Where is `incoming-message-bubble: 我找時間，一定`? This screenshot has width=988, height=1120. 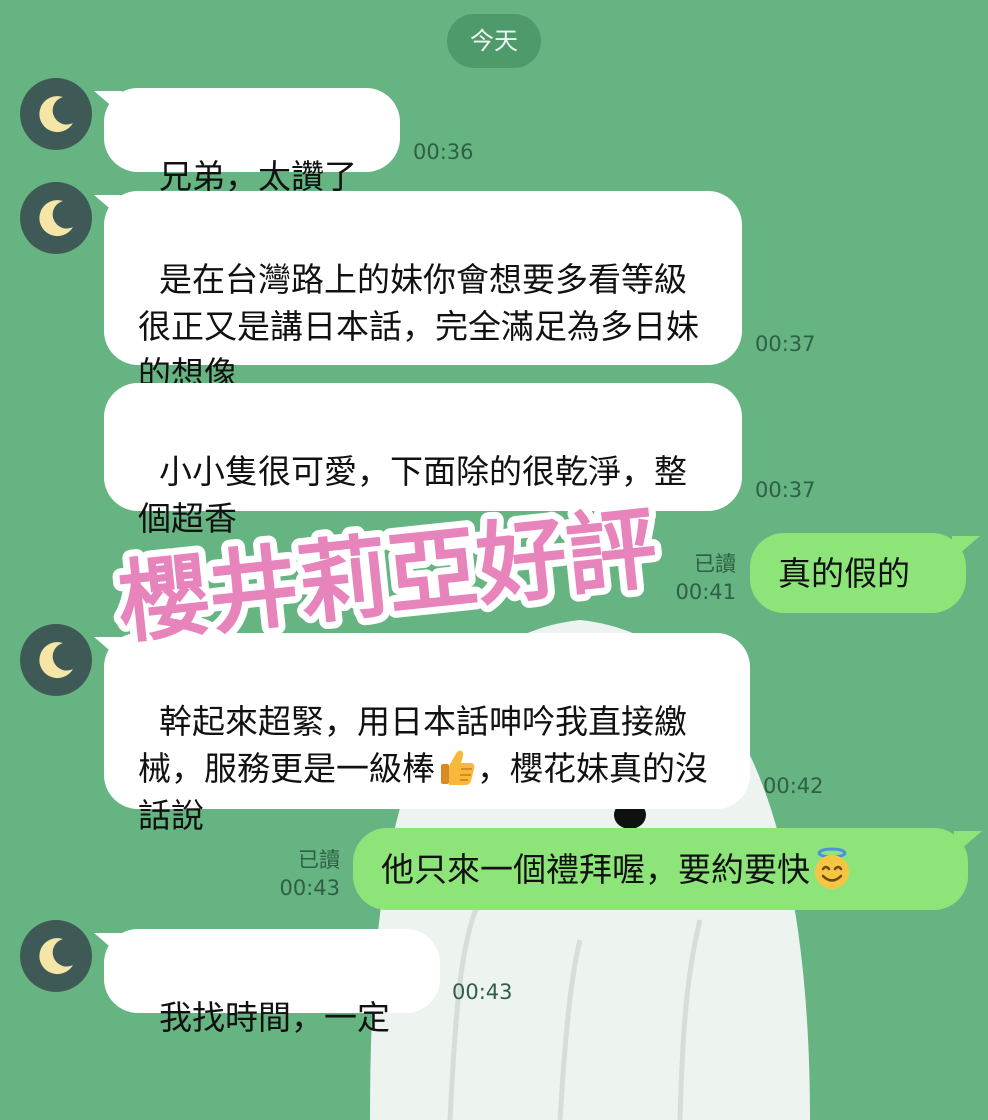
incoming-message-bubble: 我找時間，一定 is located at coordinates (272, 983).